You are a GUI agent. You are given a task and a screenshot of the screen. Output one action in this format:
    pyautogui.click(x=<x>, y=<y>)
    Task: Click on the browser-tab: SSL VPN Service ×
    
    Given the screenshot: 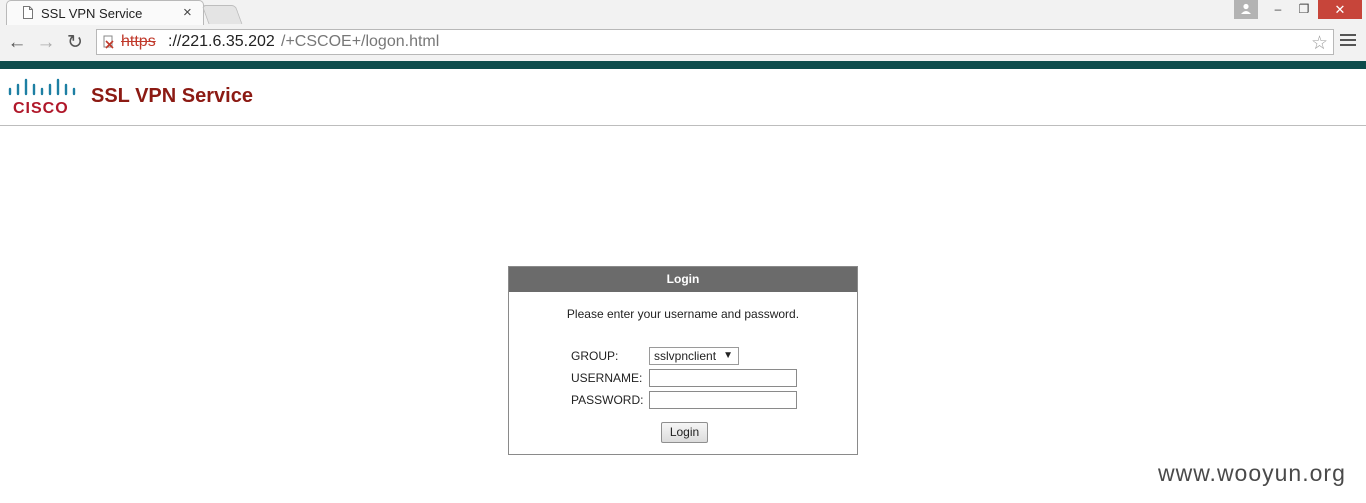 What is the action you would take?
    pyautogui.click(x=105, y=12)
    